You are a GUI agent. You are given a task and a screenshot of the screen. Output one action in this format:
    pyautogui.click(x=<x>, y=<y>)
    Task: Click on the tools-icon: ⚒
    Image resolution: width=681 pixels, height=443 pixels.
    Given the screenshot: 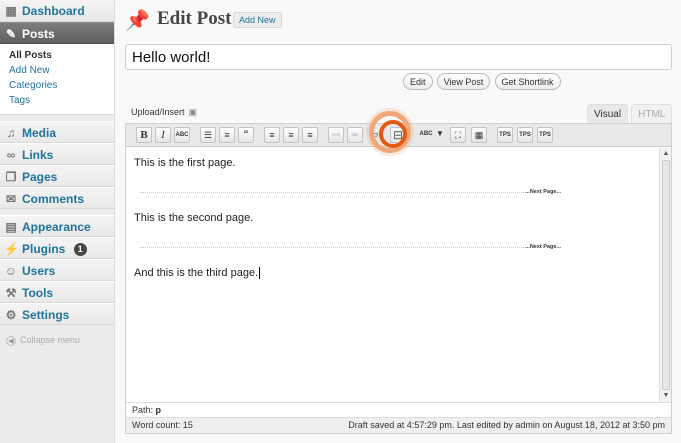 What is the action you would take?
    pyautogui.click(x=11, y=293)
    